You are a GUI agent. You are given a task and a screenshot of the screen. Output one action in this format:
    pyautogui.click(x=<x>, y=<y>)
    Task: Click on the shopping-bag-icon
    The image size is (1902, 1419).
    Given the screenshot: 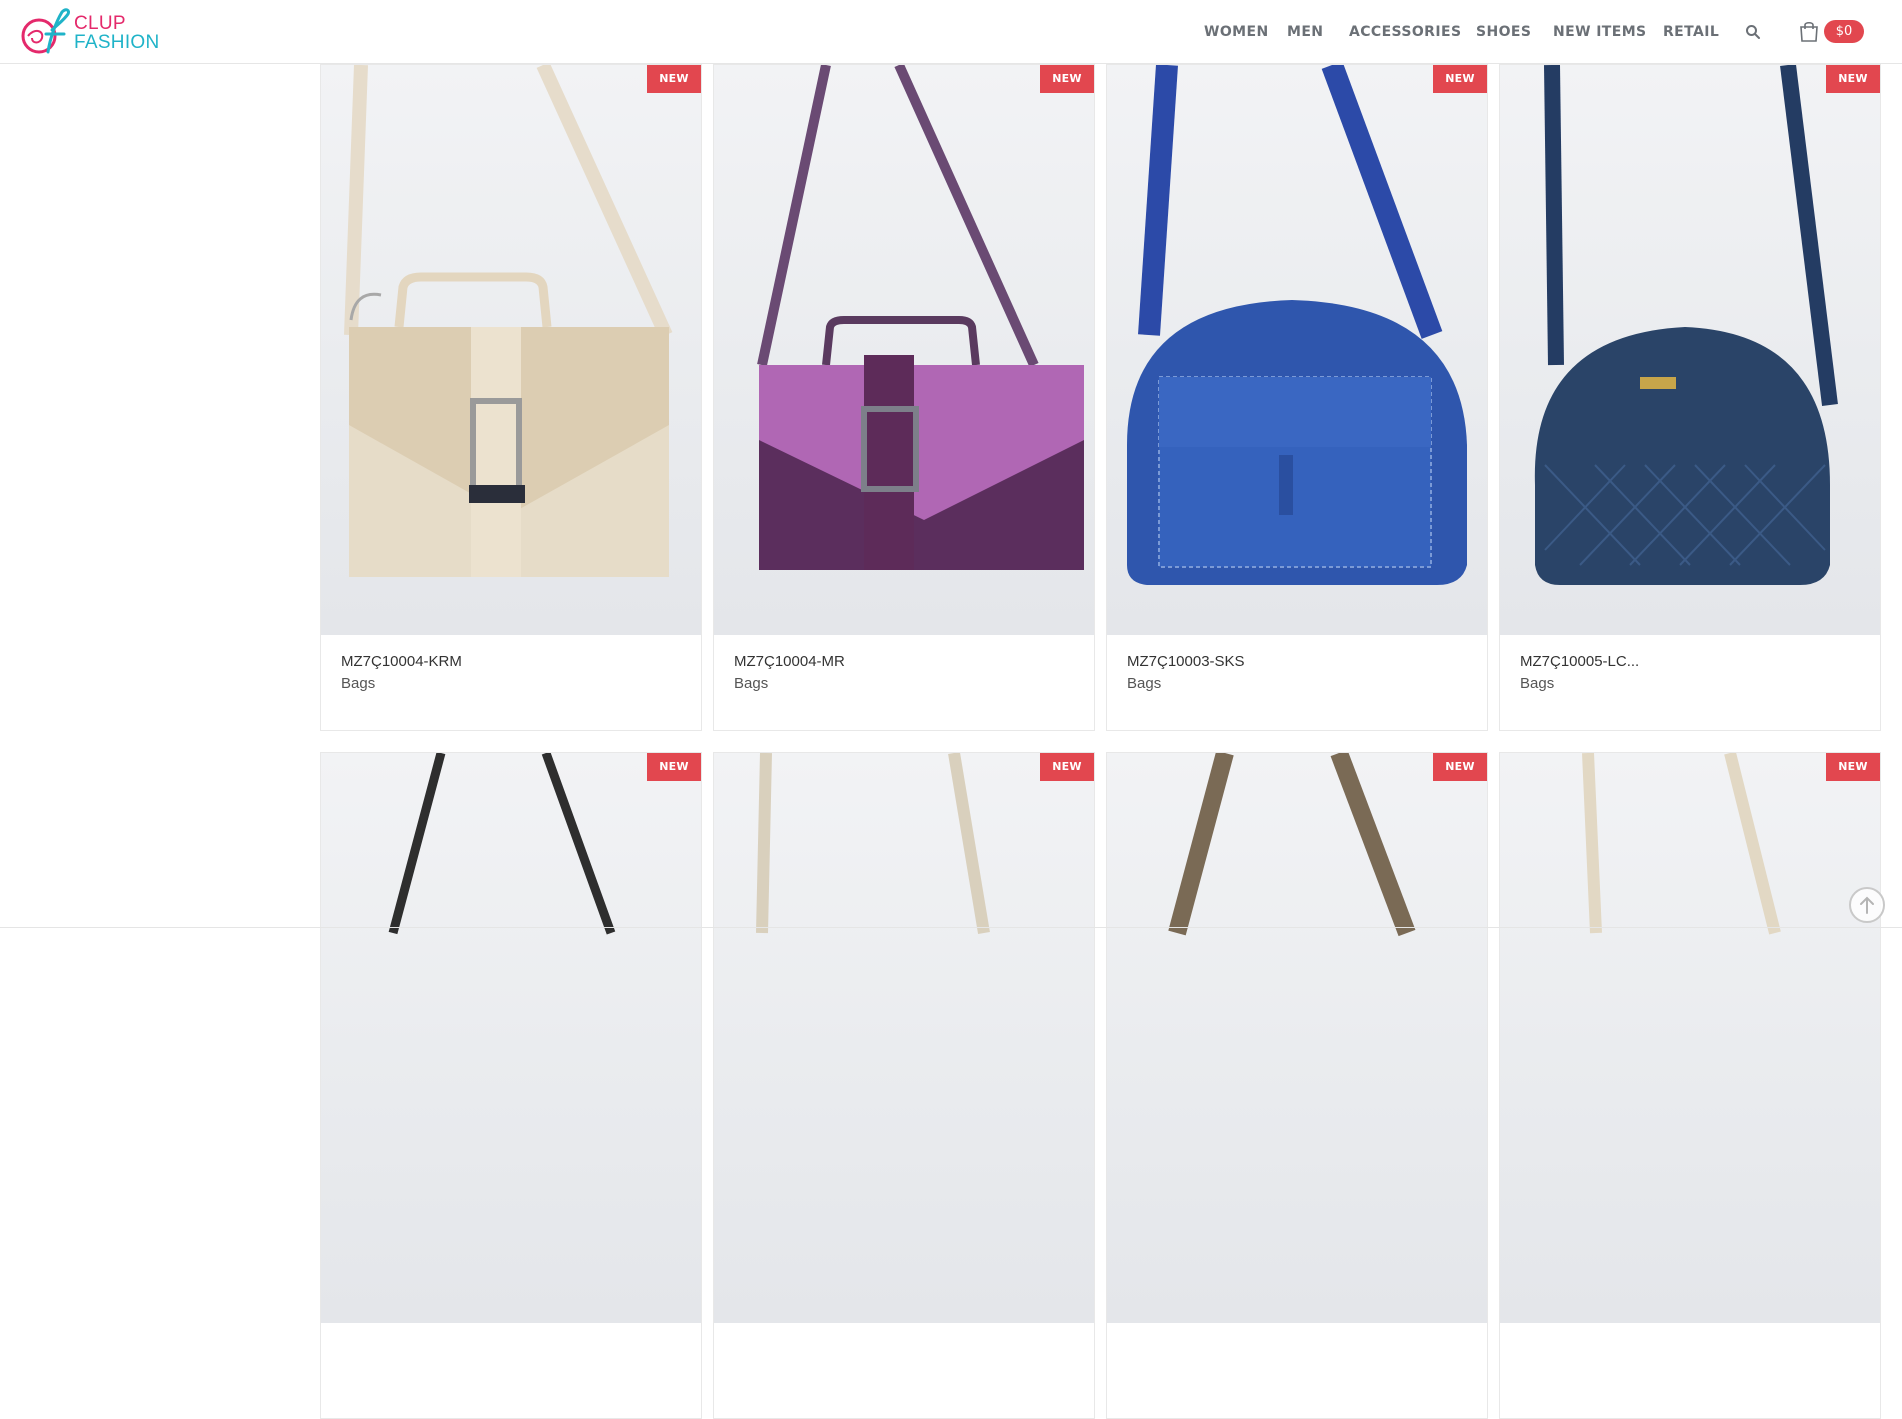 What is the action you would take?
    pyautogui.click(x=1809, y=31)
    